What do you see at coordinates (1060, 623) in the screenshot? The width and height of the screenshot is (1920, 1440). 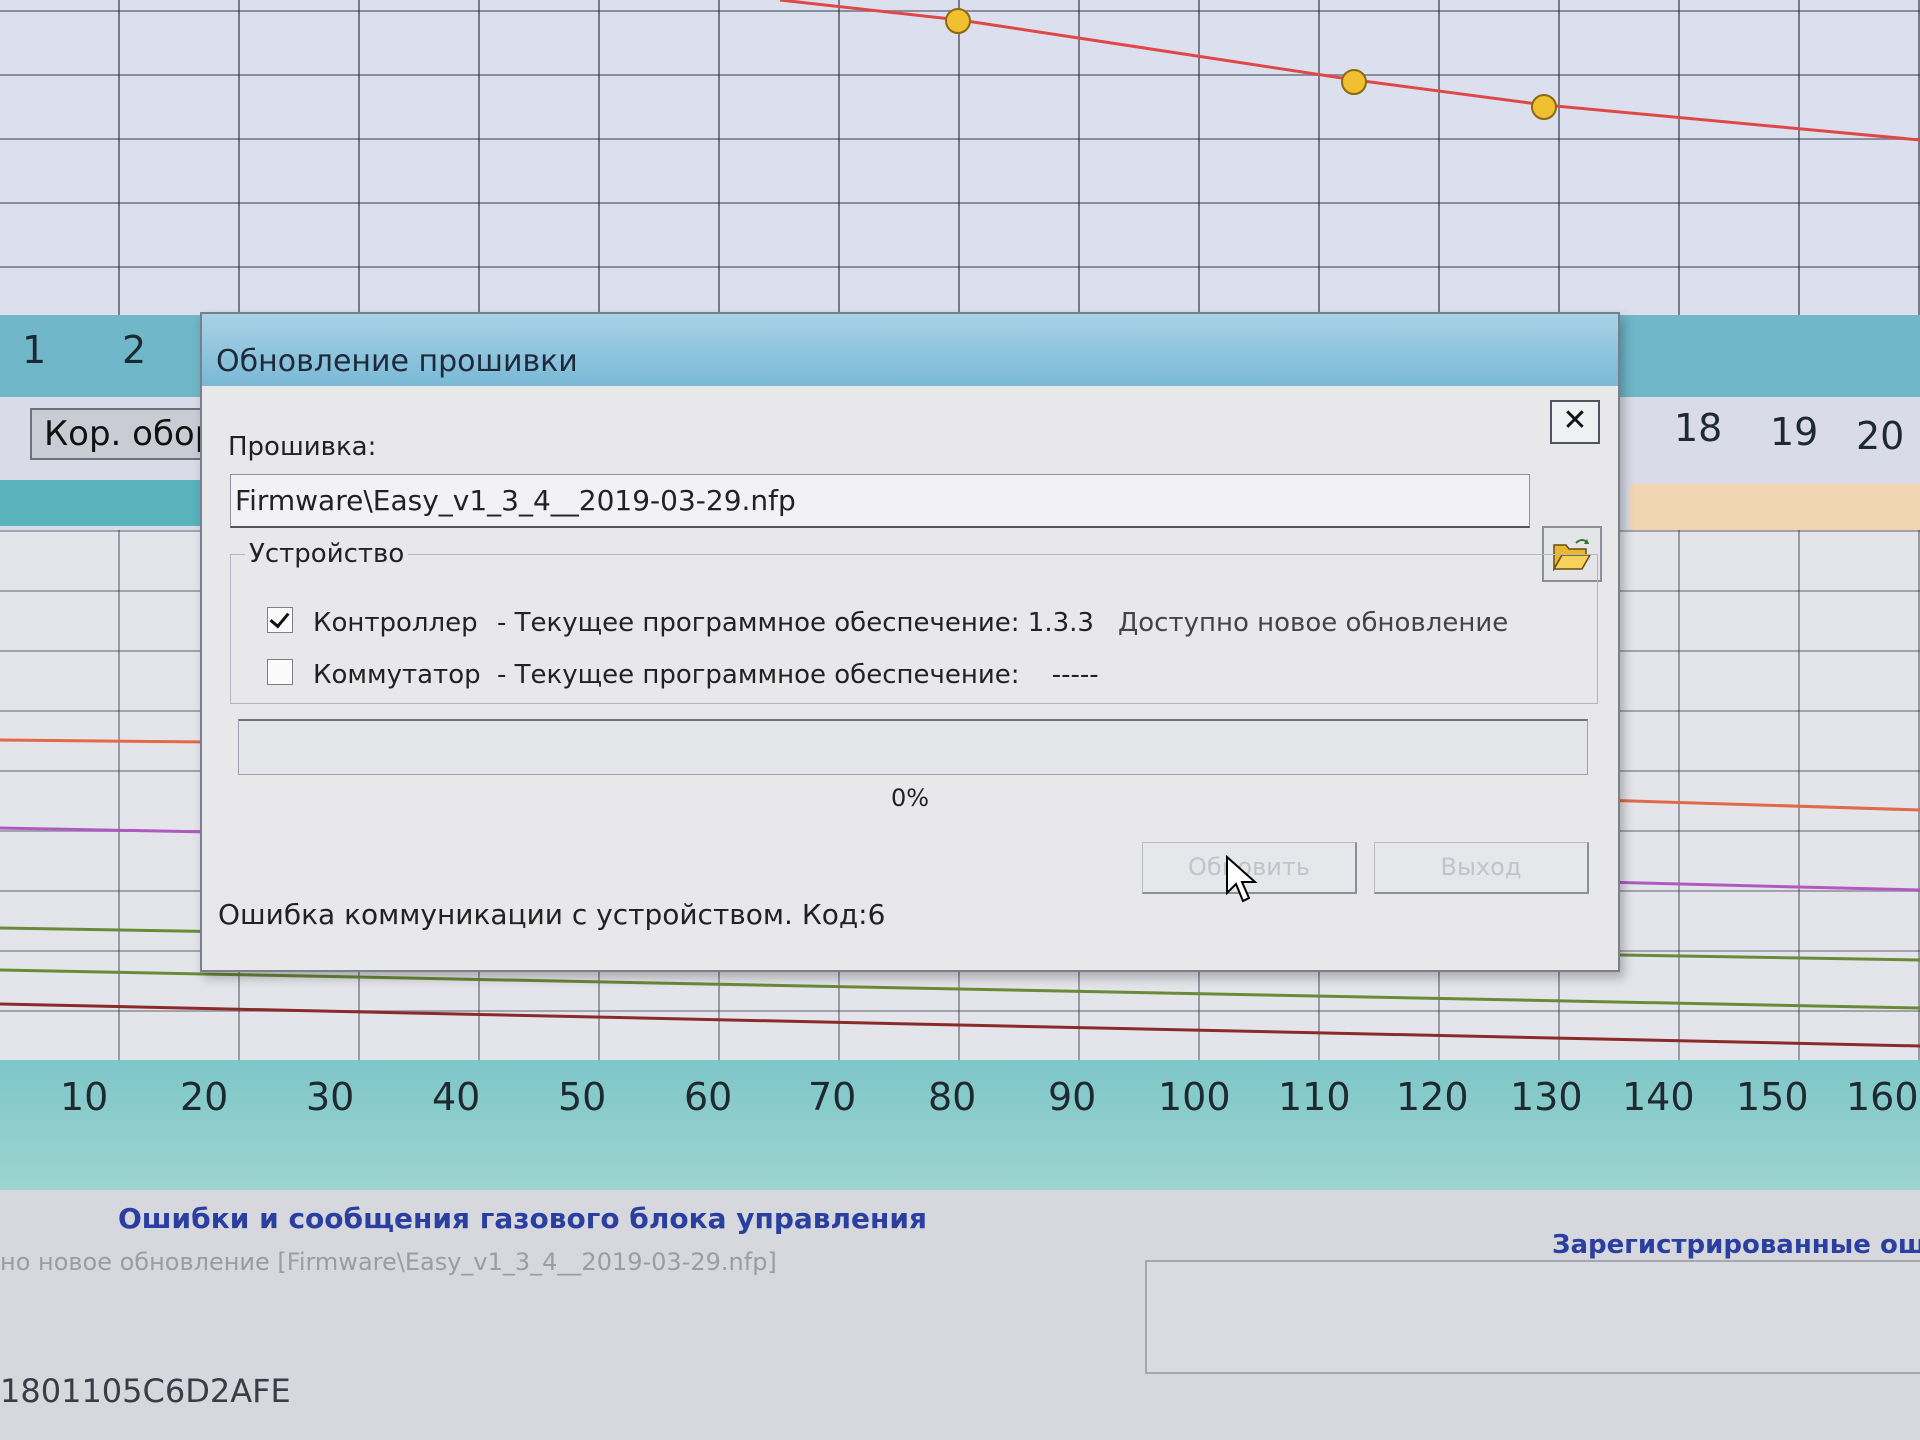 I see `software-version: 1.3.3` at bounding box center [1060, 623].